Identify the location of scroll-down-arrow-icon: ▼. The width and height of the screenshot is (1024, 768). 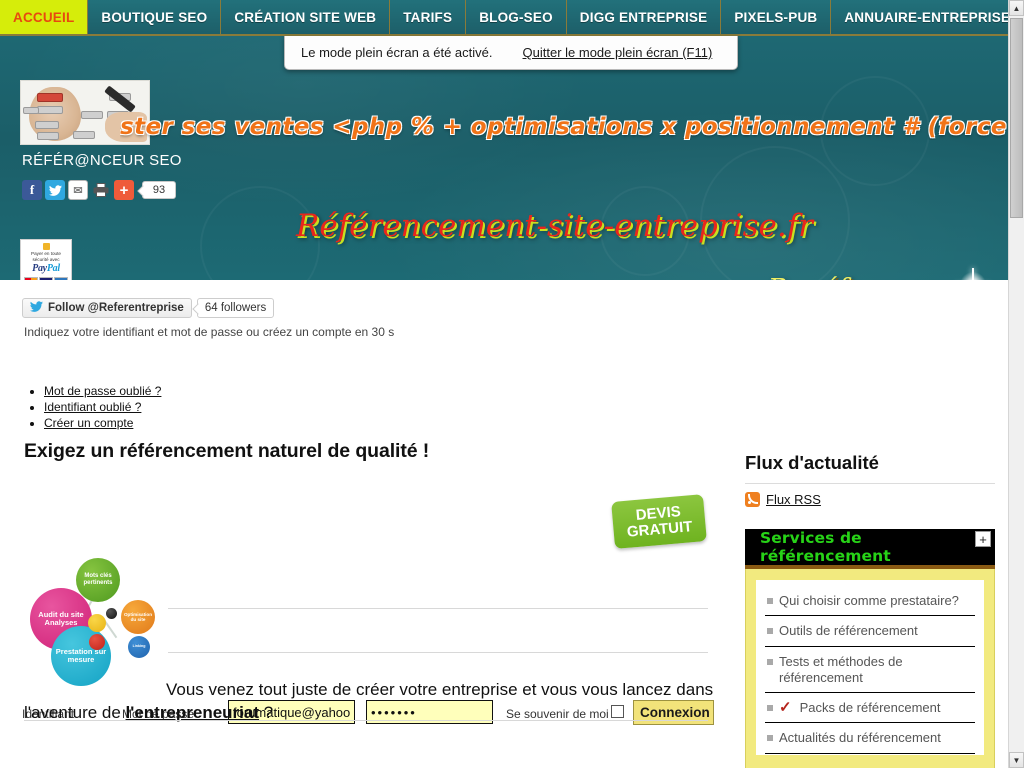
(1016, 760).